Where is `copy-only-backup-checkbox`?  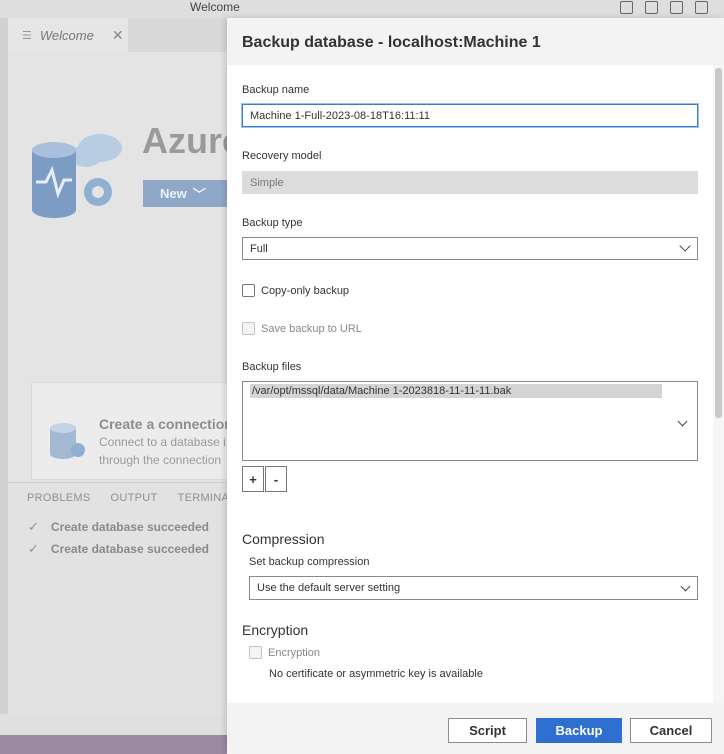
copy-only-backup-checkbox is located at coordinates (248, 290).